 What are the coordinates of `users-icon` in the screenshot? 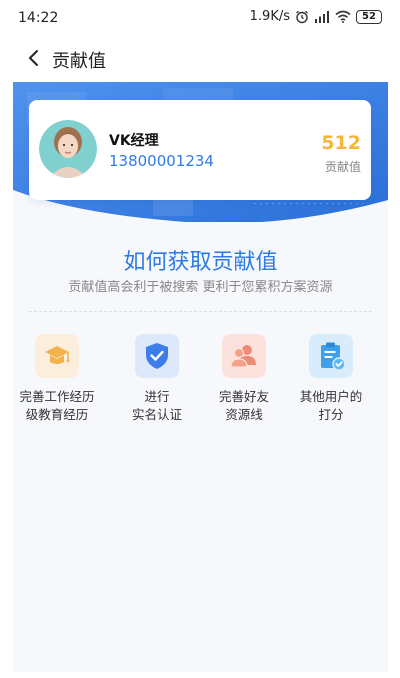 It's located at (244, 356).